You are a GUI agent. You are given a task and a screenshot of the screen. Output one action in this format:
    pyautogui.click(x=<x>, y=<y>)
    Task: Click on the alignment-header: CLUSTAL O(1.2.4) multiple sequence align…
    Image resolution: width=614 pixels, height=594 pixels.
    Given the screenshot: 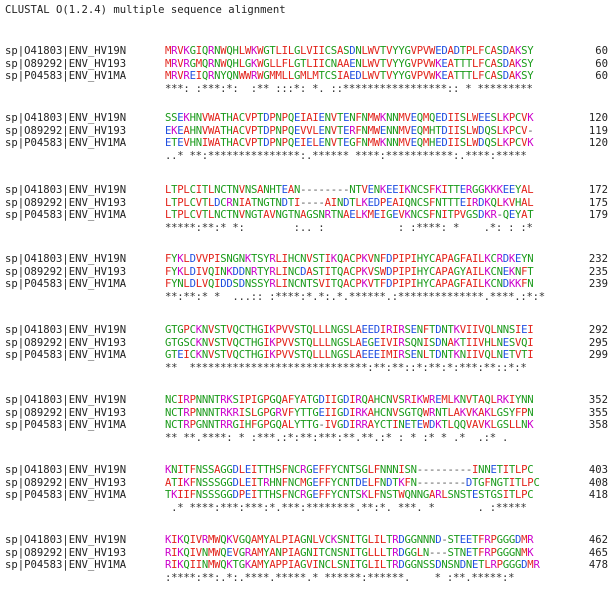 What is the action you would take?
    pyautogui.click(x=145, y=10)
    